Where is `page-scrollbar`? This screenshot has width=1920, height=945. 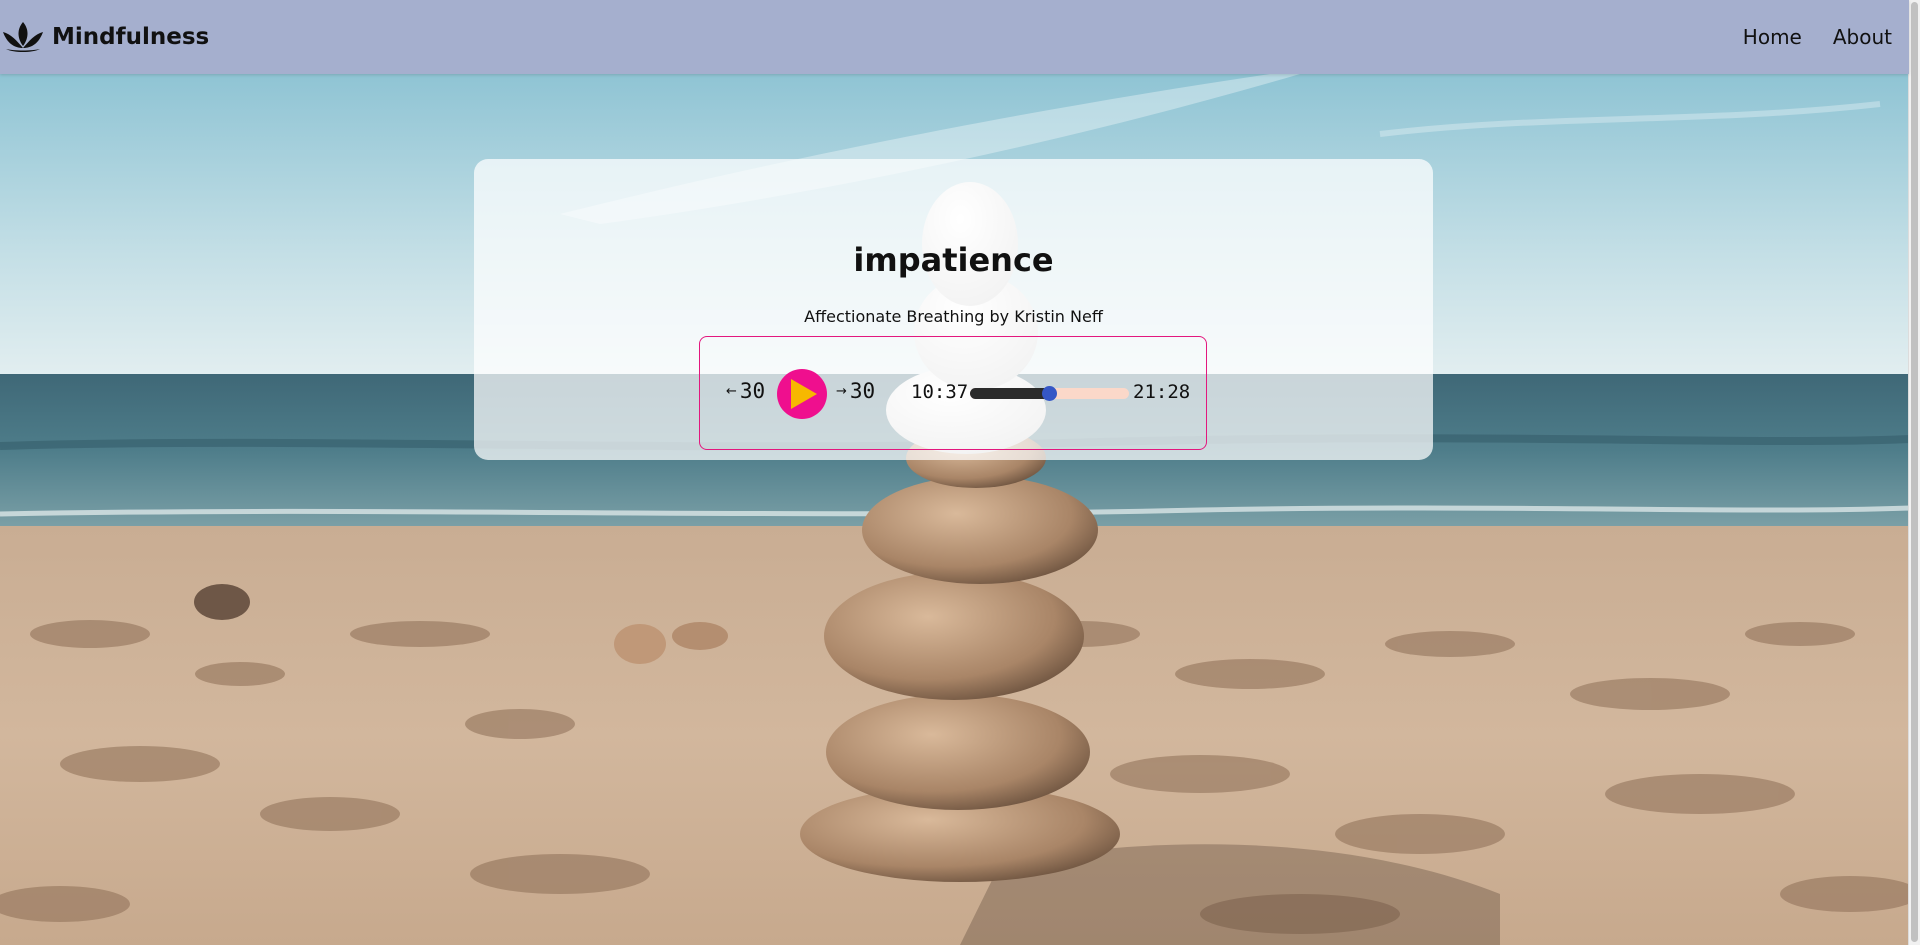
page-scrollbar is located at coordinates (1914, 472).